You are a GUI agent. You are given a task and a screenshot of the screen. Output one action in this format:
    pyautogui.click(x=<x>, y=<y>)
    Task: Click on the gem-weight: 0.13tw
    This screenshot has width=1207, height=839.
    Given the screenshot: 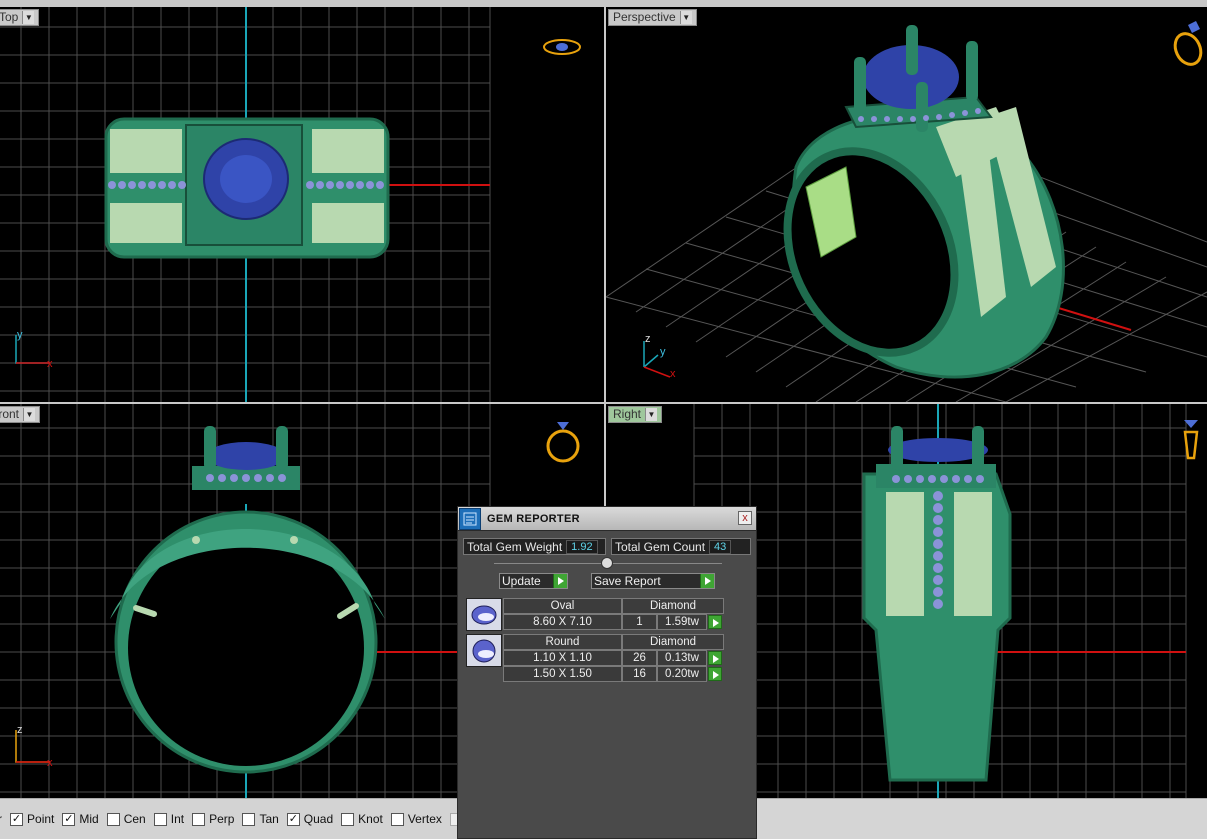 What is the action you would take?
    pyautogui.click(x=682, y=658)
    